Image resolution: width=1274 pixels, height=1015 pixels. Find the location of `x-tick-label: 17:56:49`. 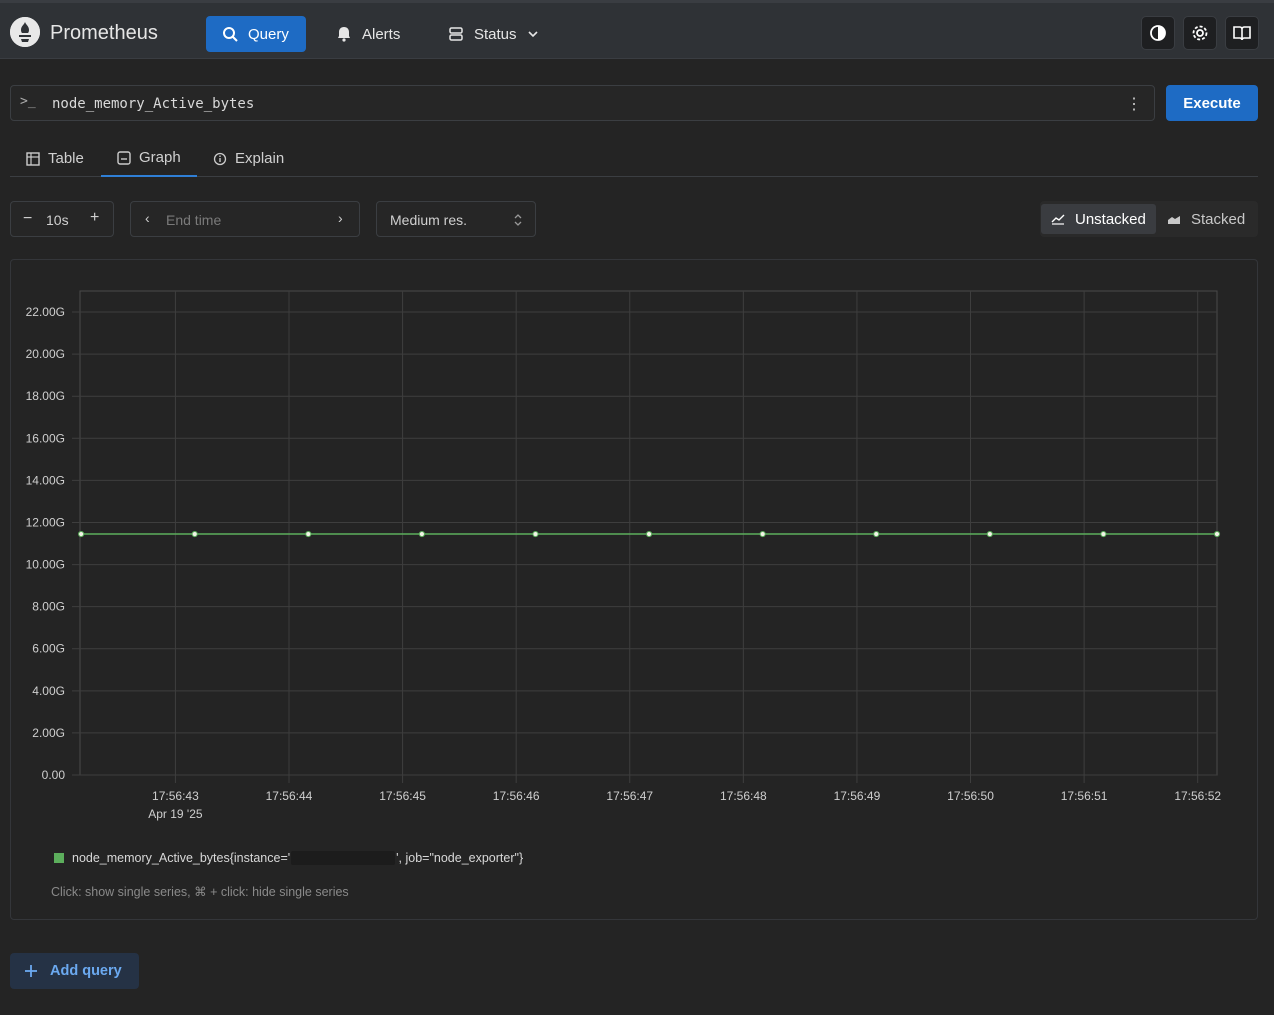

x-tick-label: 17:56:49 is located at coordinates (857, 796).